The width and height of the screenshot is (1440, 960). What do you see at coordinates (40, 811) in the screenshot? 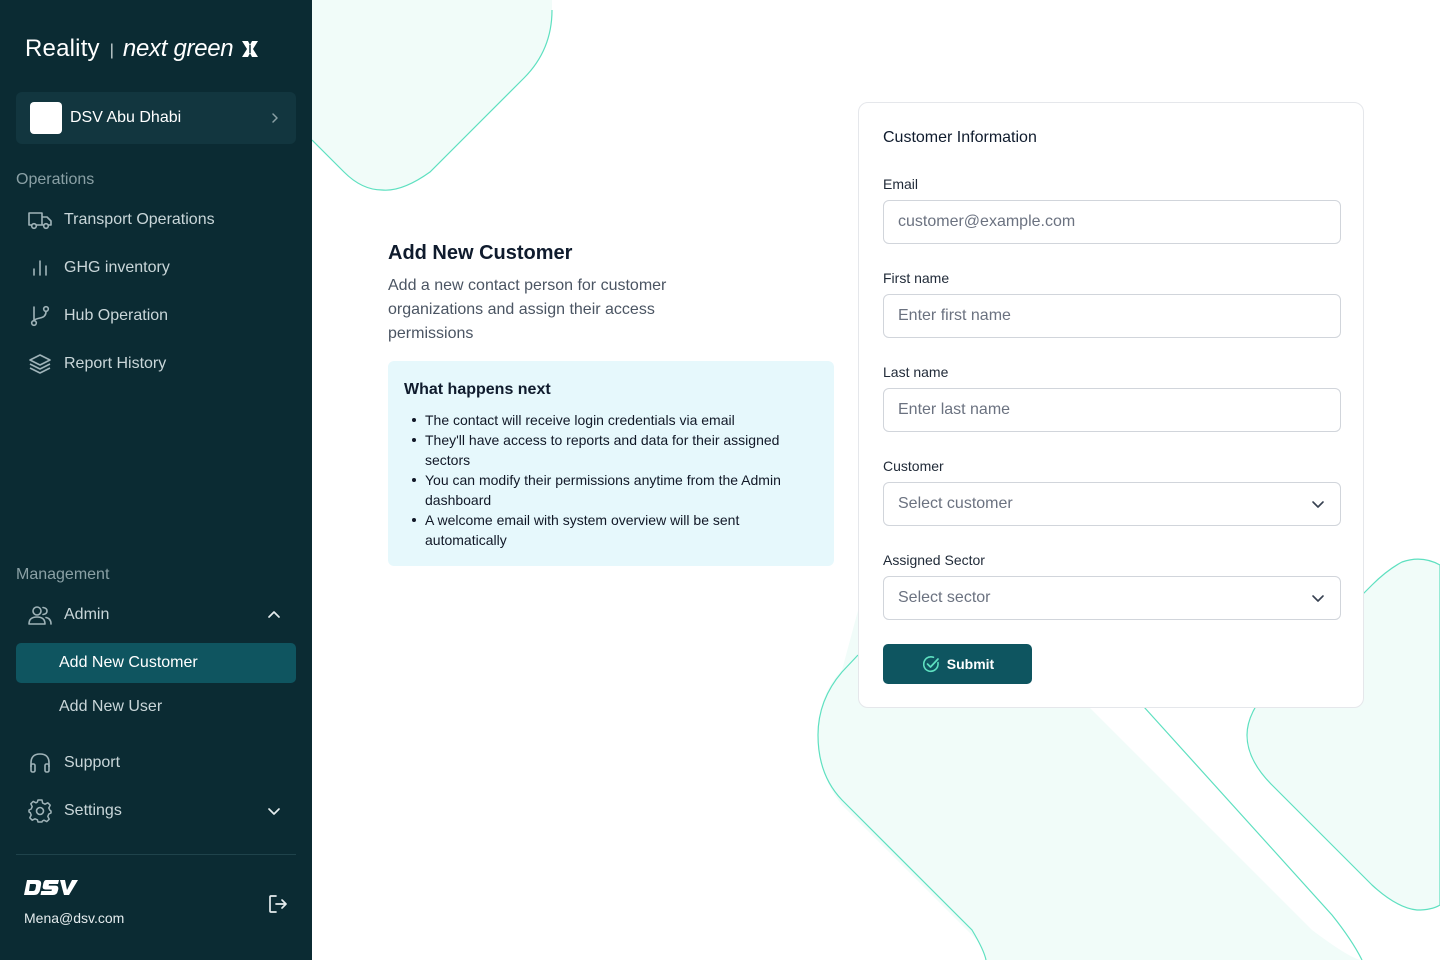
I see `gear-icon` at bounding box center [40, 811].